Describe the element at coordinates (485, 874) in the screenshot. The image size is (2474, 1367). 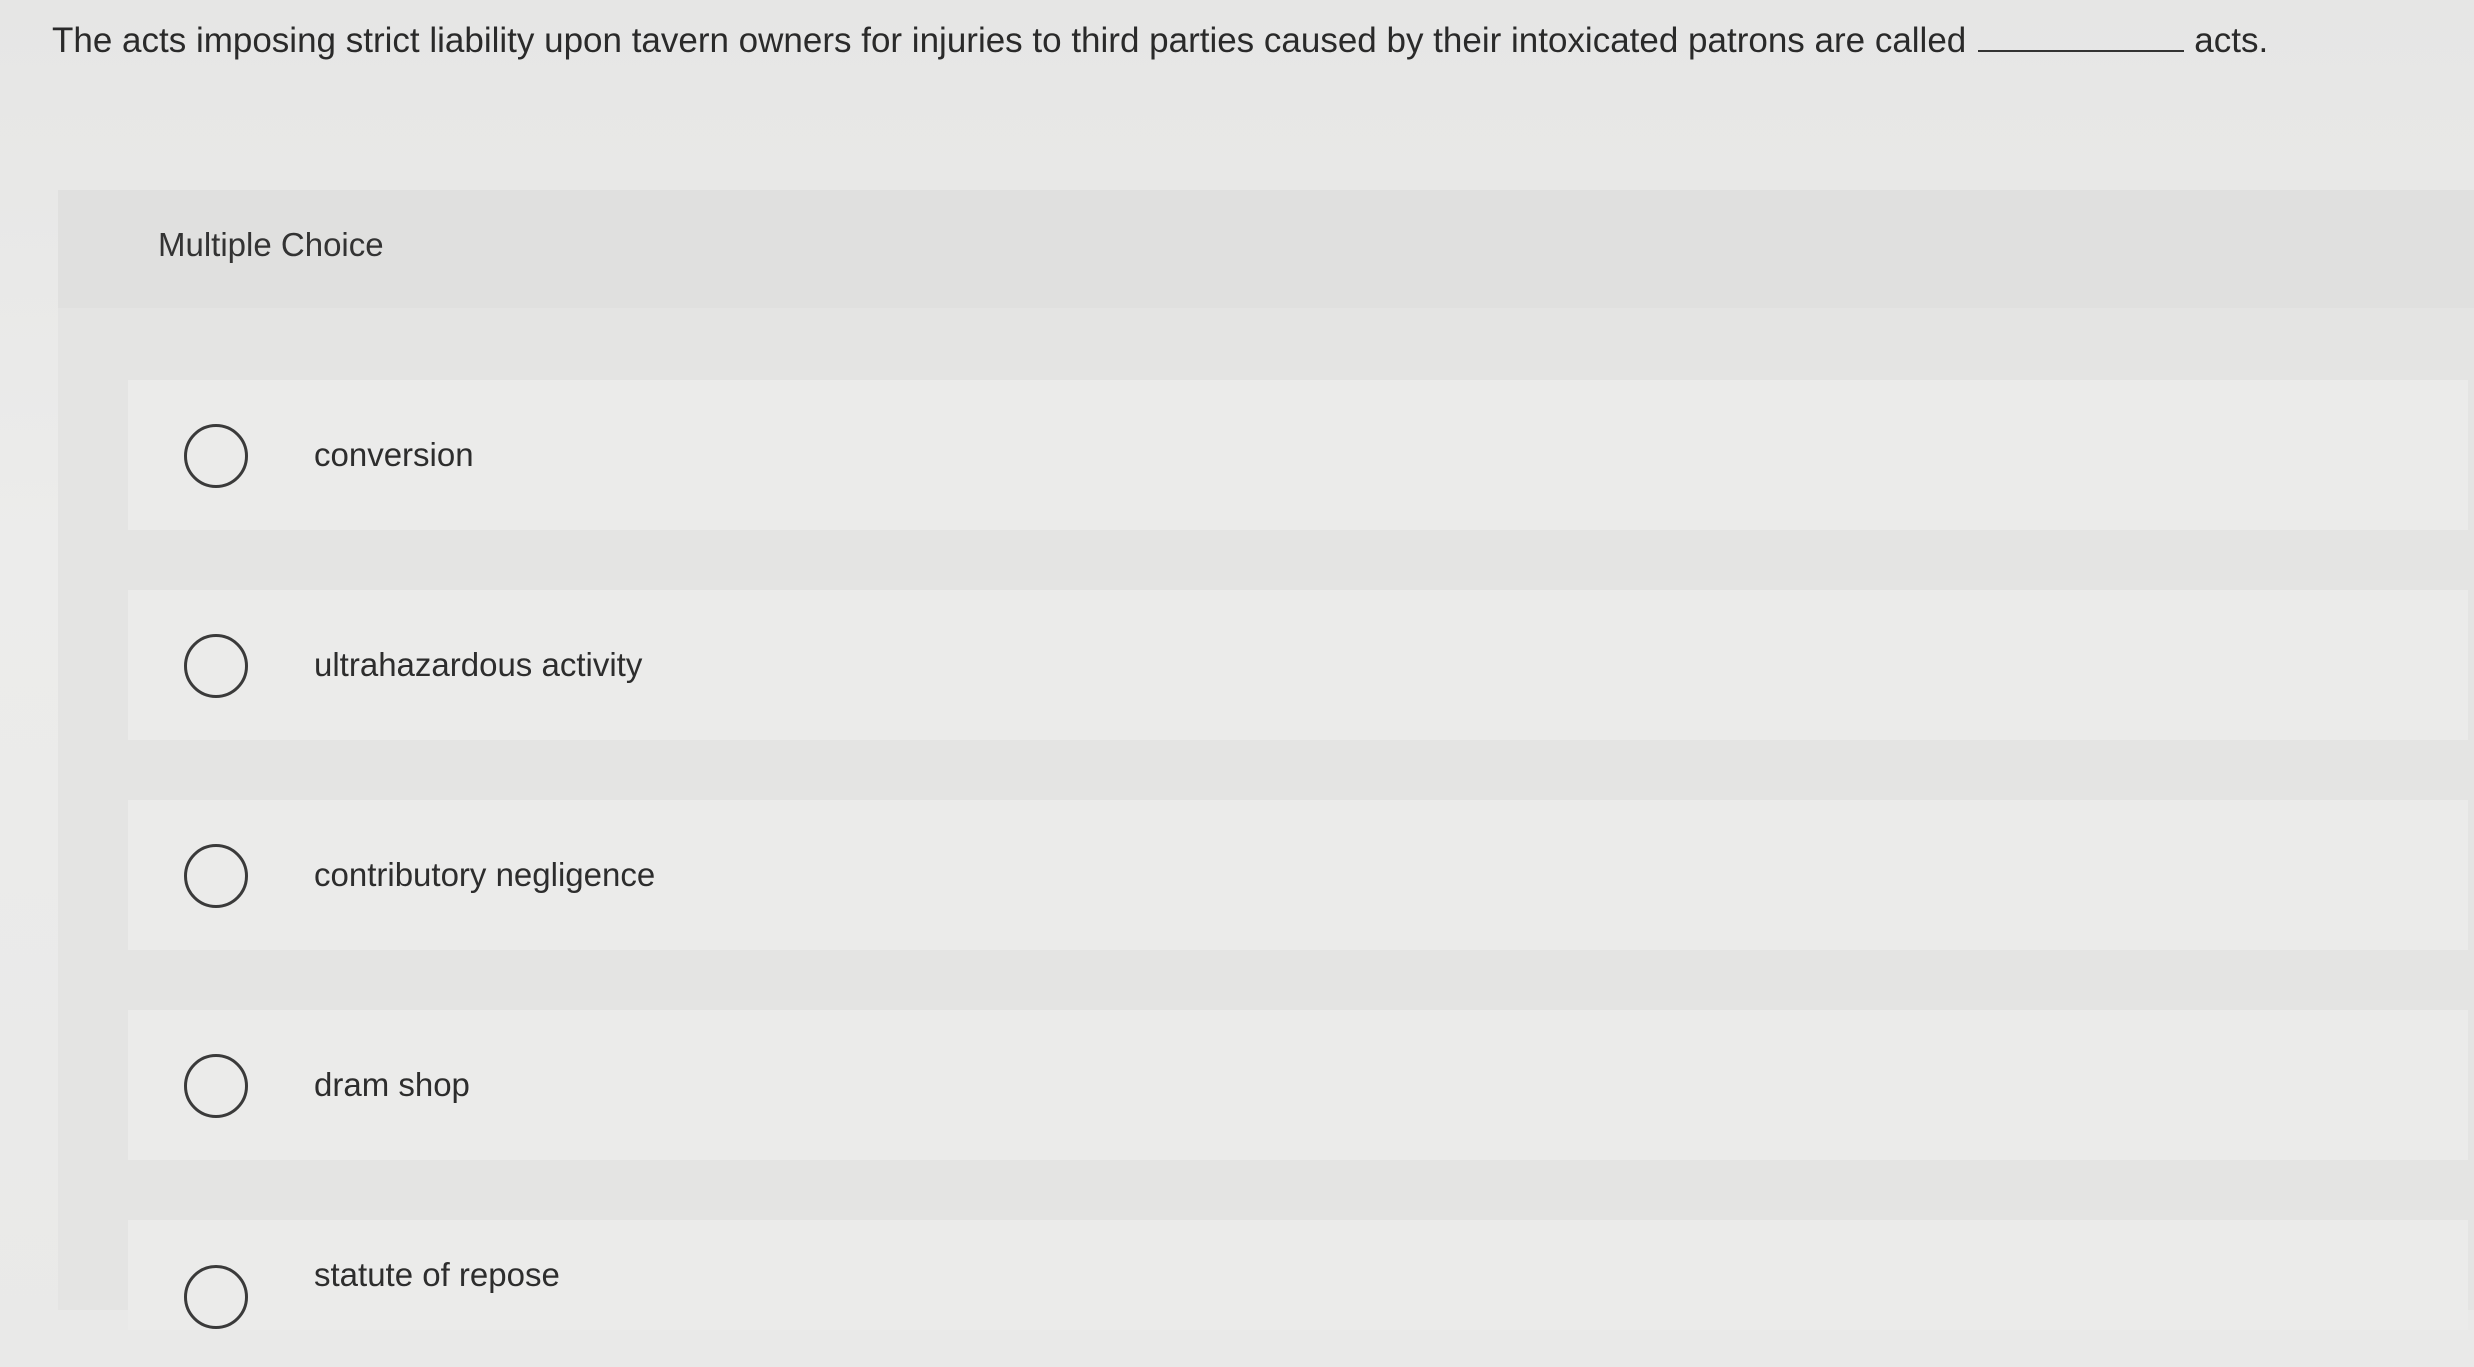
I see `option-label: contributory negligence` at that location.